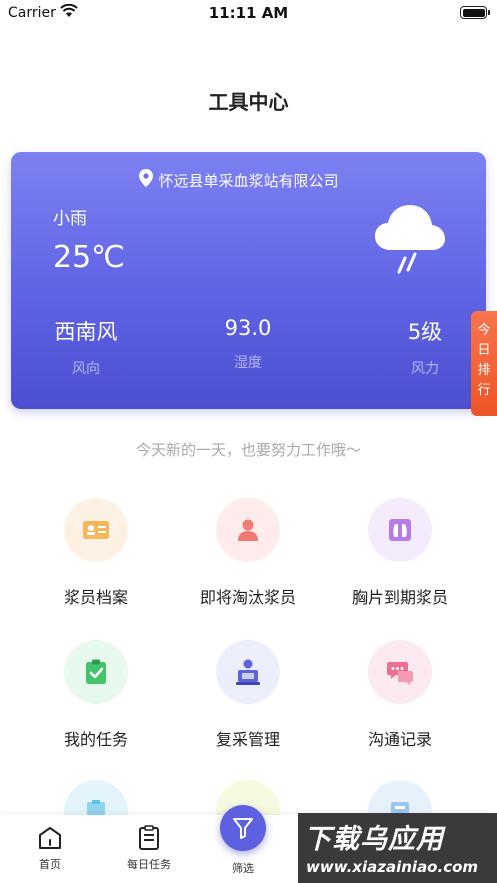 Image resolution: width=497 pixels, height=883 pixels. I want to click on today-ranking-button: 今日排行, so click(484, 363).